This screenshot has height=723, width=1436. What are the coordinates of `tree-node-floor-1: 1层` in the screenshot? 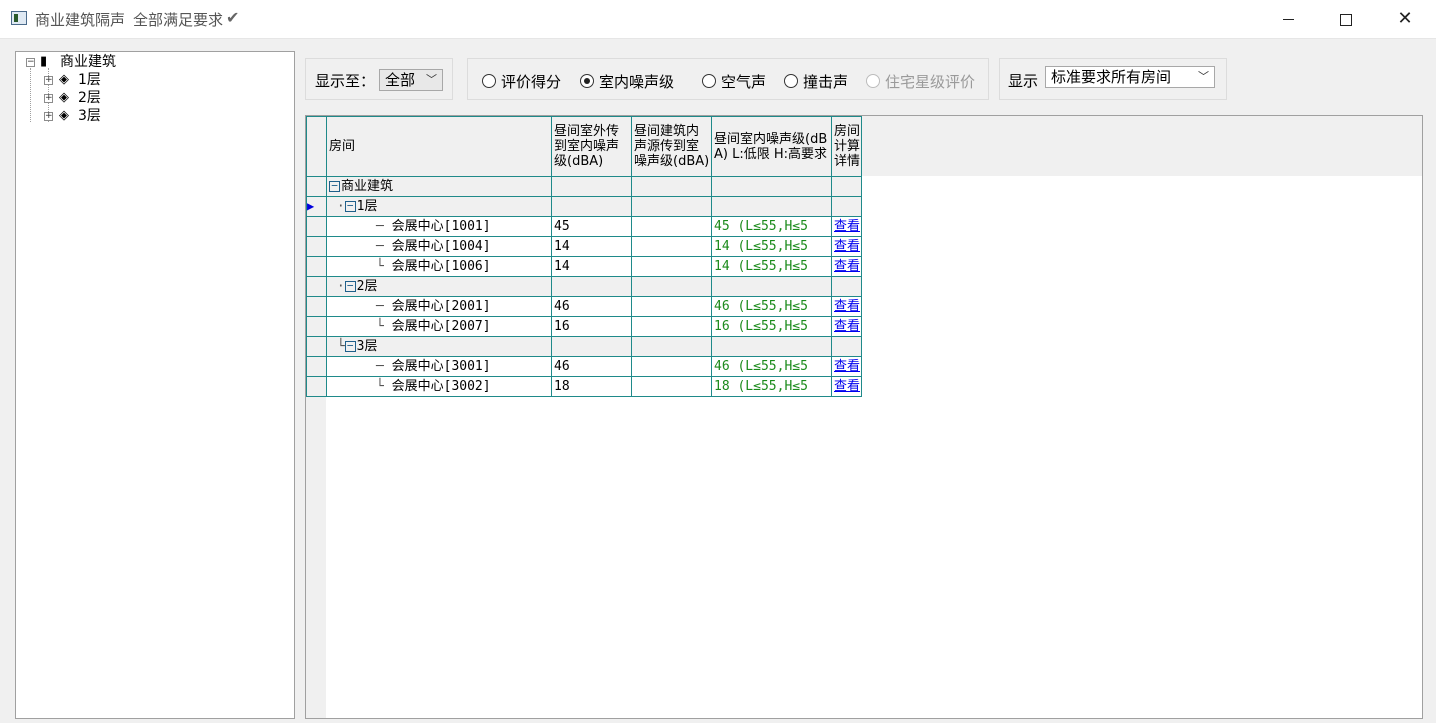 It's located at (89, 80).